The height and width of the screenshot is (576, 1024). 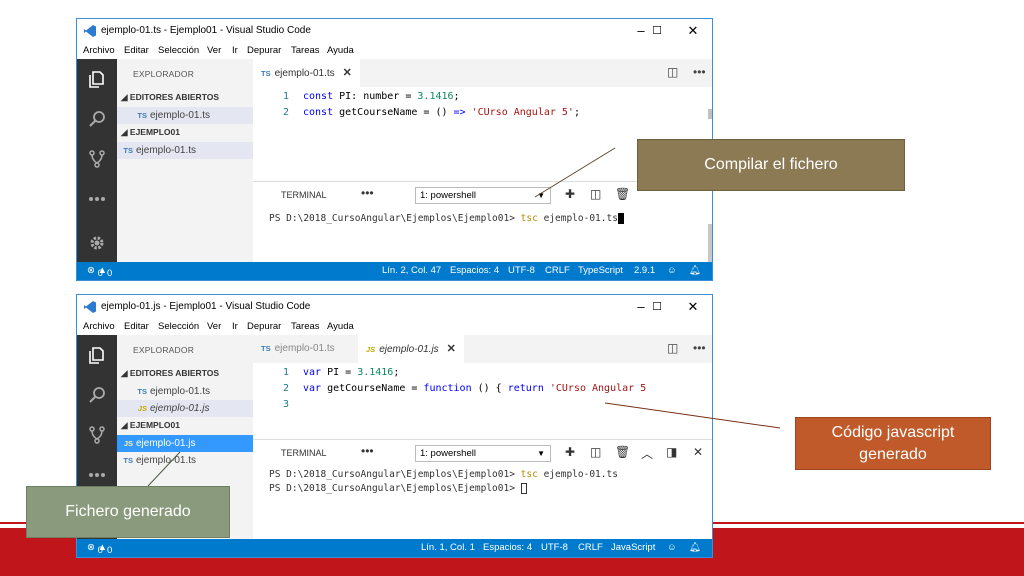 I want to click on terminal-select-value: 1: powershell, so click(x=448, y=453).